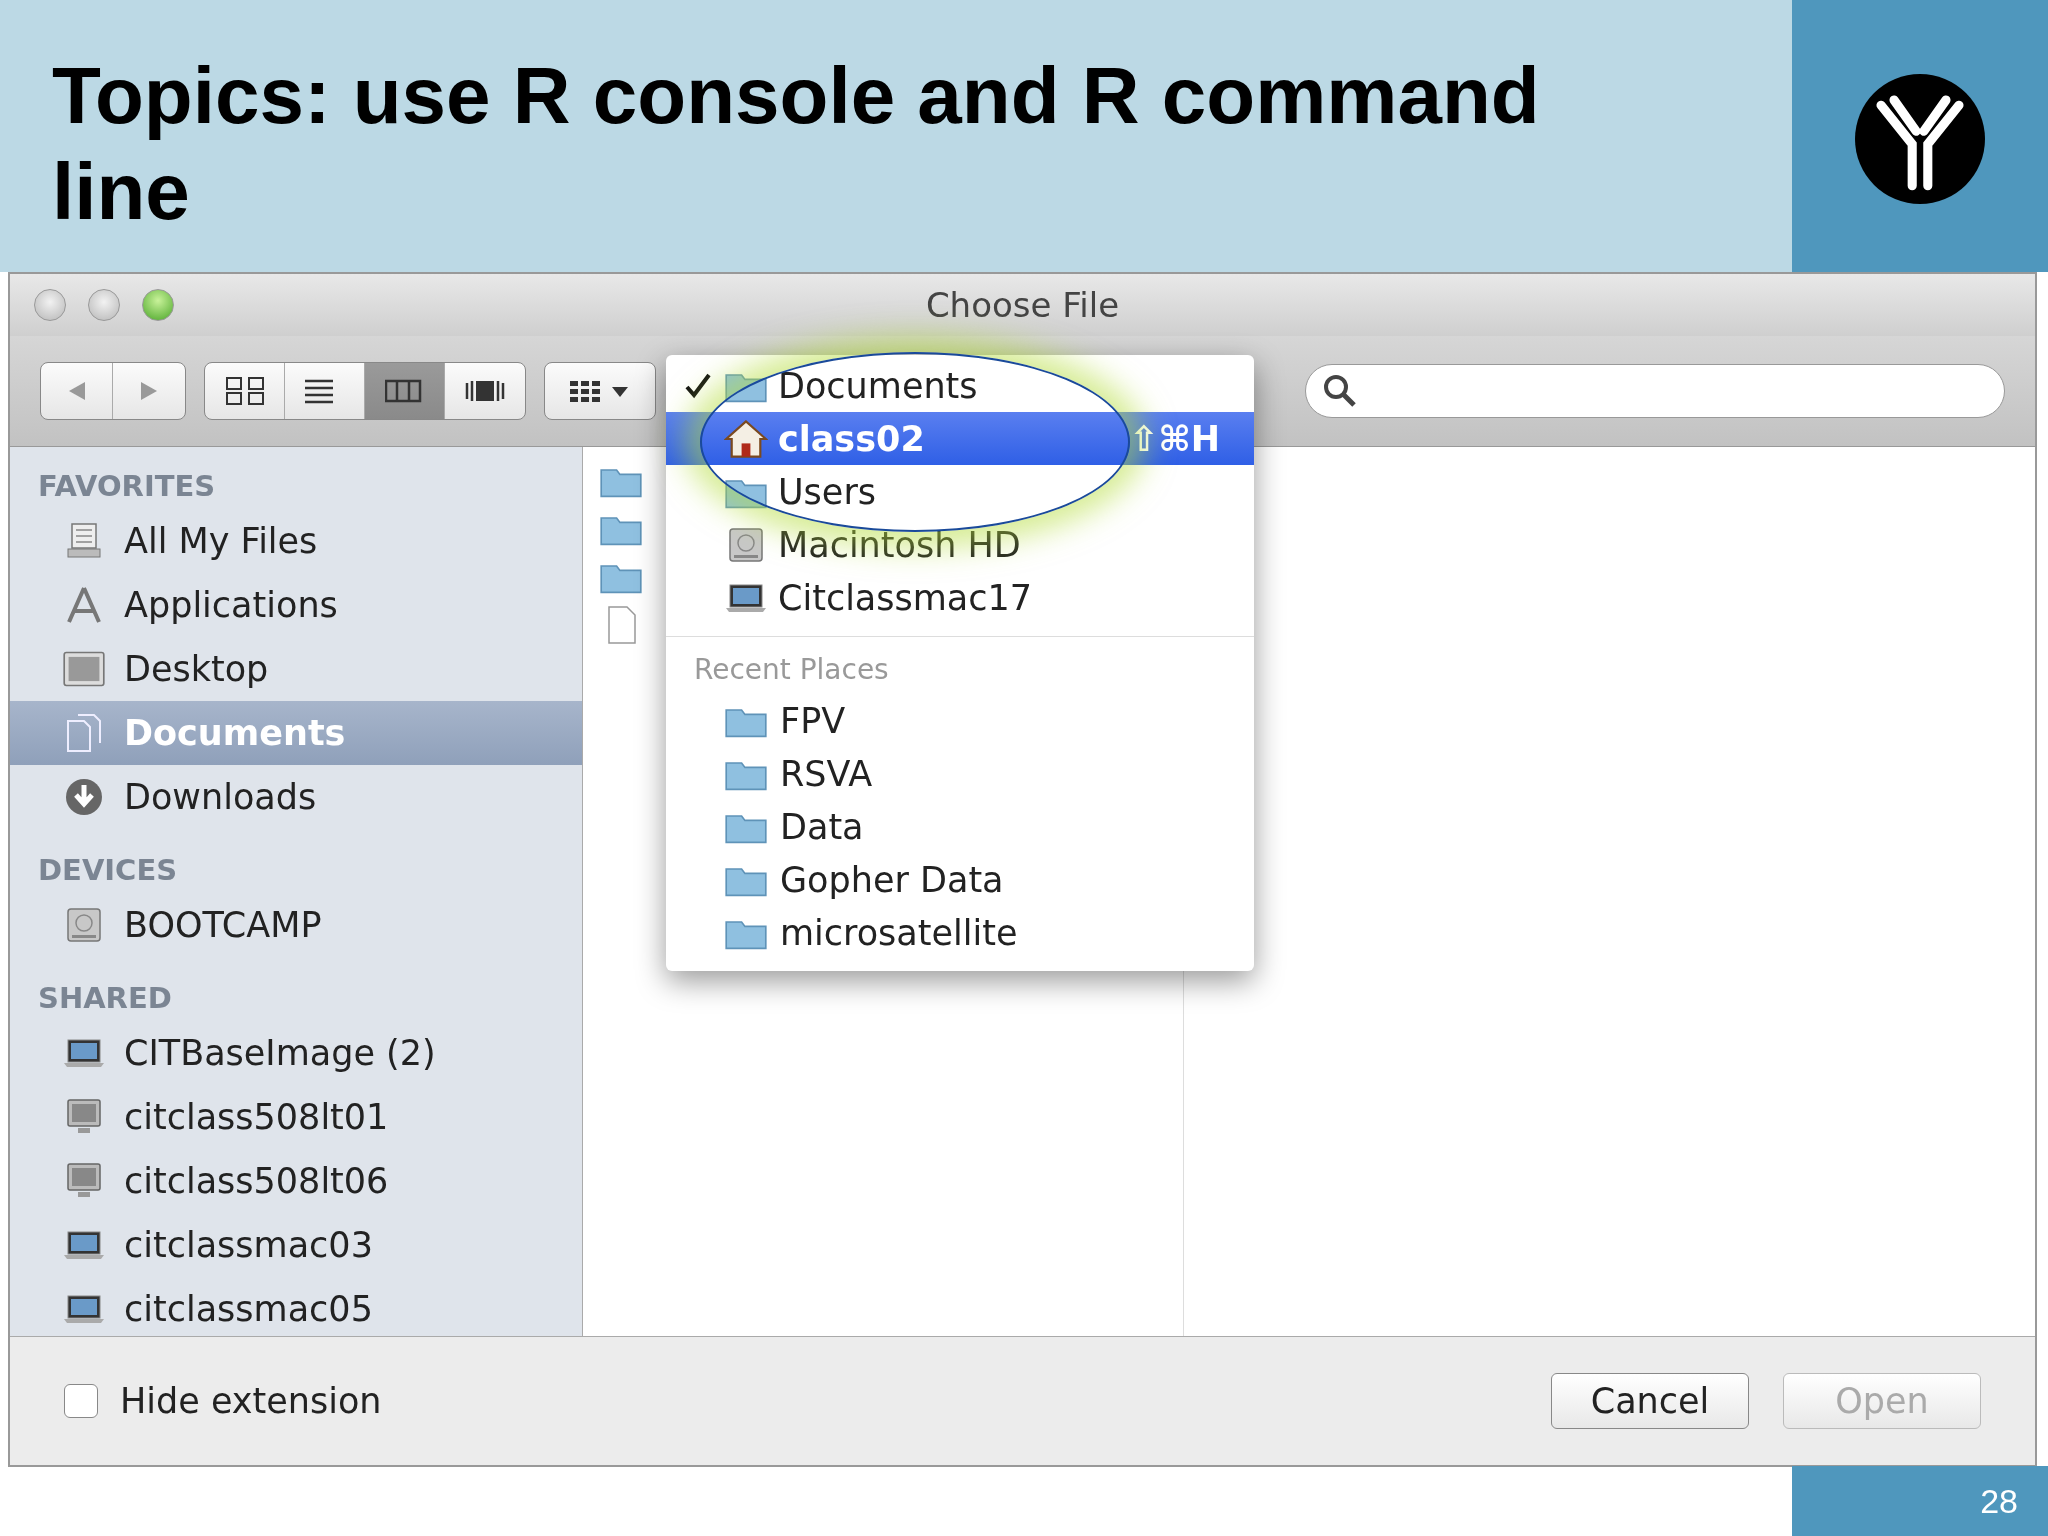  Describe the element at coordinates (960, 879) in the screenshot. I see `menu-item: Gopher Data` at that location.